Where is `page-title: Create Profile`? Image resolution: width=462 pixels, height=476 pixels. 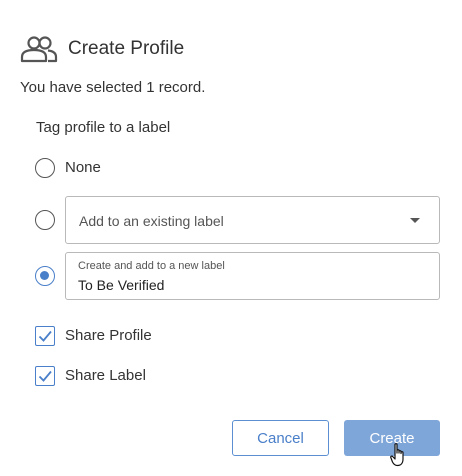 page-title: Create Profile is located at coordinates (126, 48).